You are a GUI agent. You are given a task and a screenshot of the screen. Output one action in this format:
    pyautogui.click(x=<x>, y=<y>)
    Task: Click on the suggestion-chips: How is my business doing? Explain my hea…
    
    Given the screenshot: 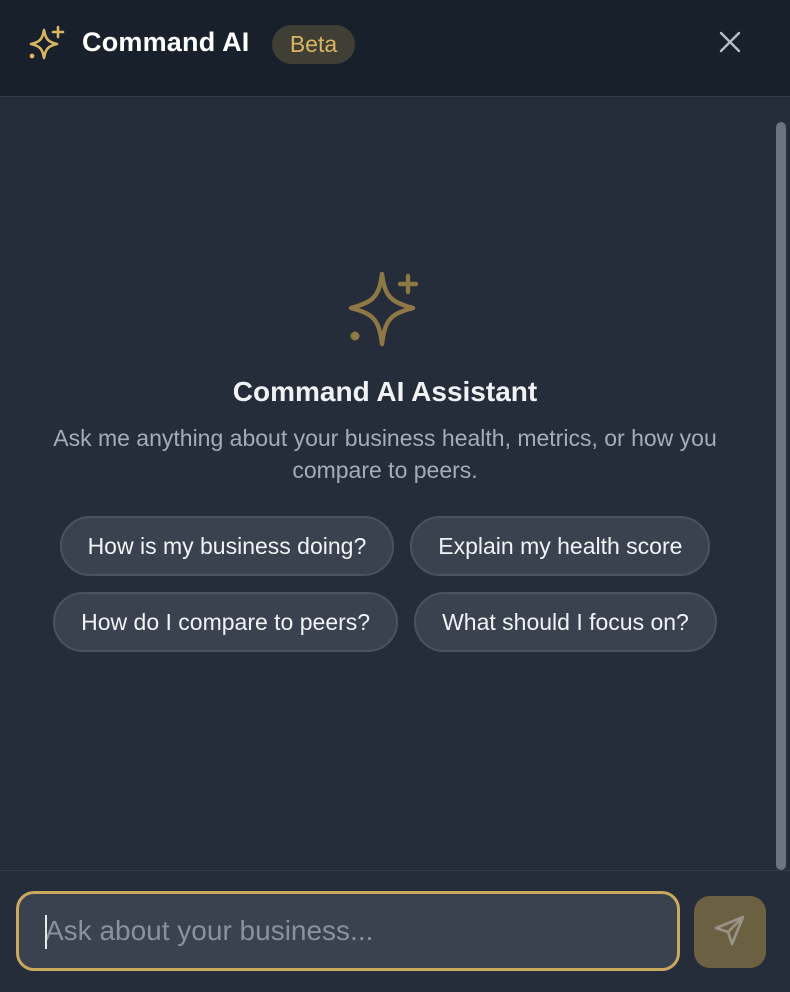 What is the action you would take?
    pyautogui.click(x=385, y=592)
    